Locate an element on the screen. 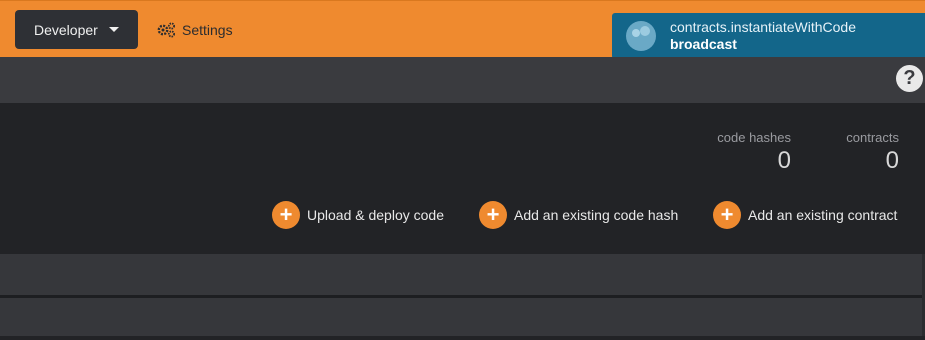  upload-deploy-code-button: + Upload & deploy code is located at coordinates (358, 215).